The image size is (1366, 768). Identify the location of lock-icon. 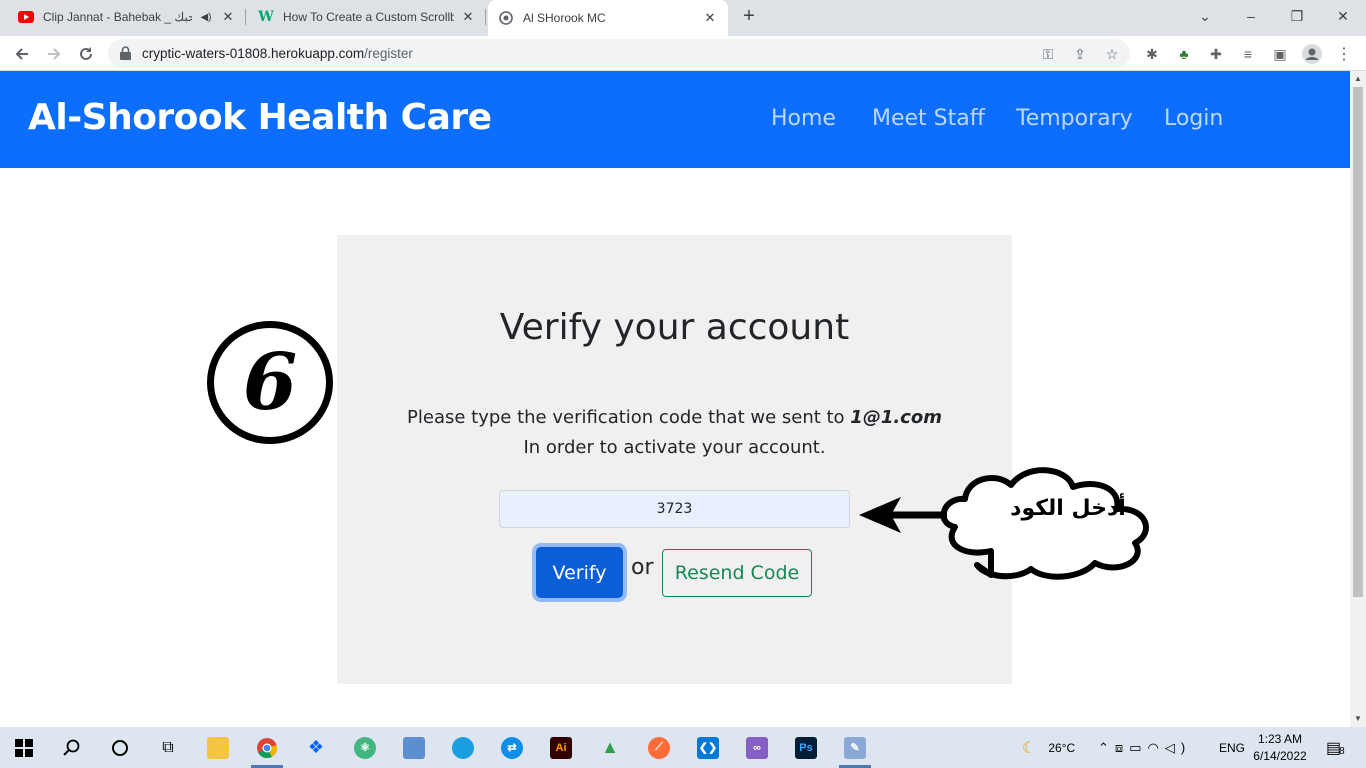
(125, 55).